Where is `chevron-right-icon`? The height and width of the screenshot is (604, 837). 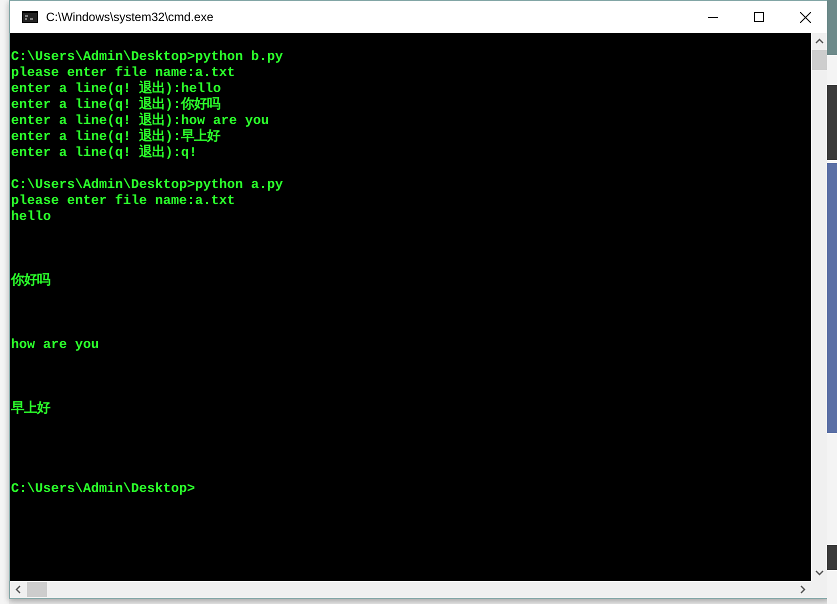
chevron-right-icon is located at coordinates (802, 589).